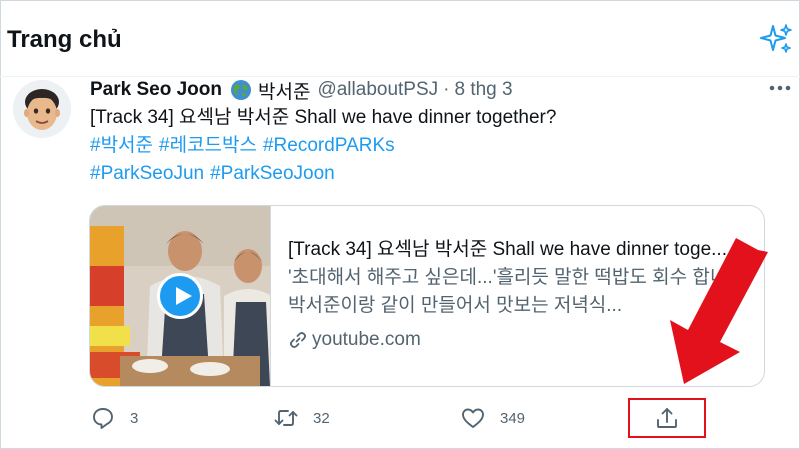  I want to click on globe-icon, so click(241, 90).